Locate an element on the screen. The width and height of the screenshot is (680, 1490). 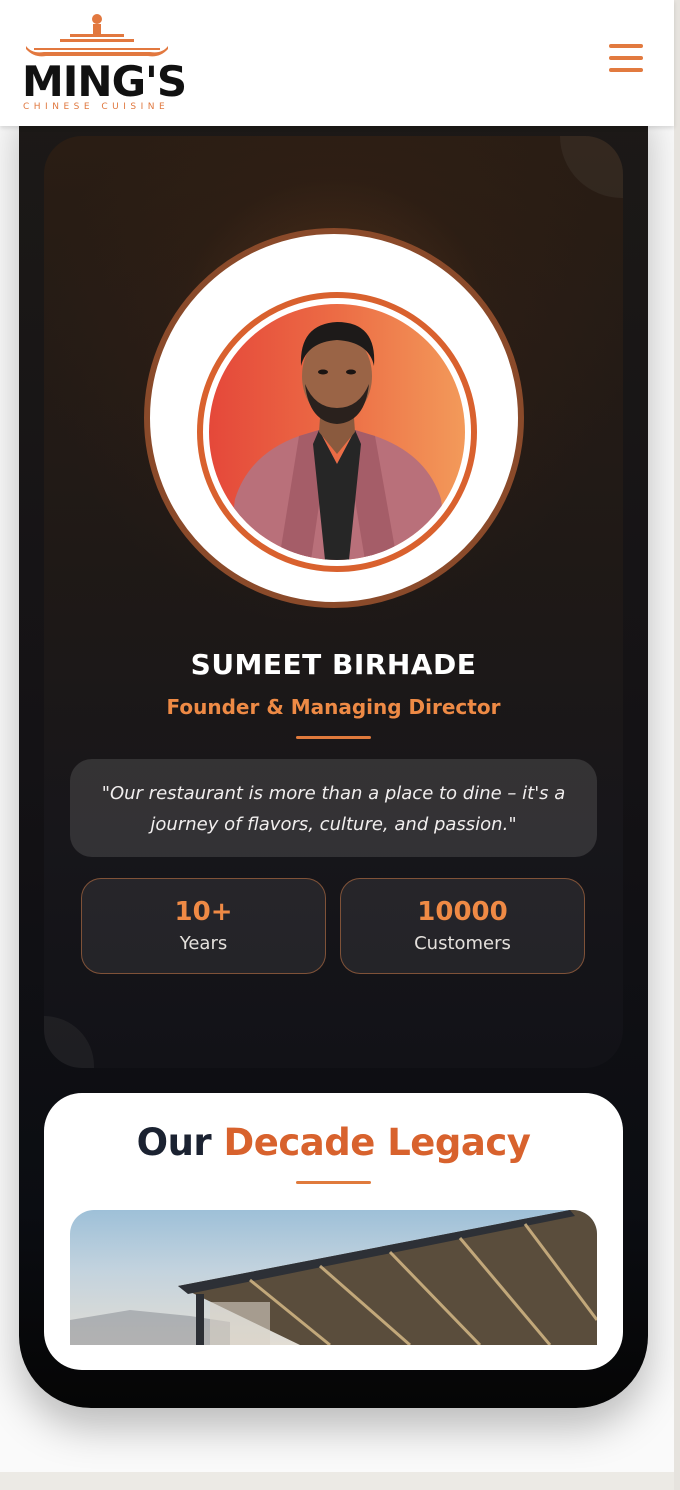
logo-subtitle: CHINESE CUISINE is located at coordinates (96, 107).